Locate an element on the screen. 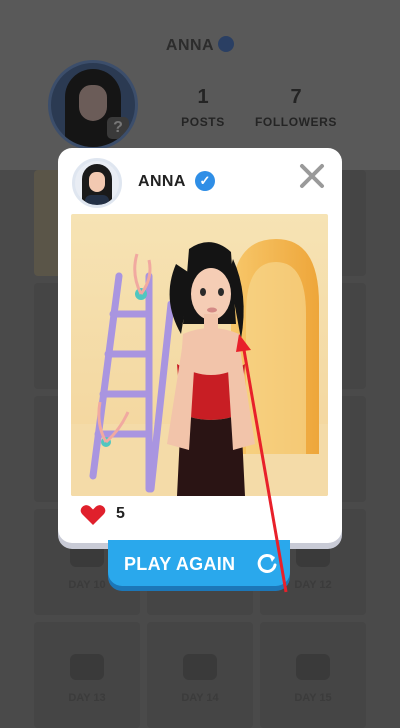 This screenshot has width=400, height=728. like-count: 5 is located at coordinates (120, 513).